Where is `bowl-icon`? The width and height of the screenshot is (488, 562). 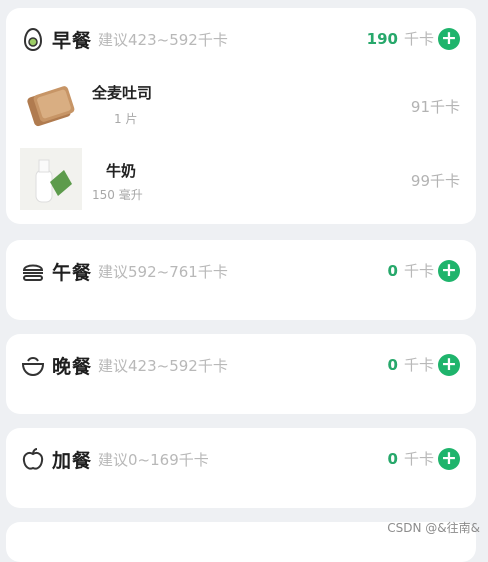 bowl-icon is located at coordinates (33, 367).